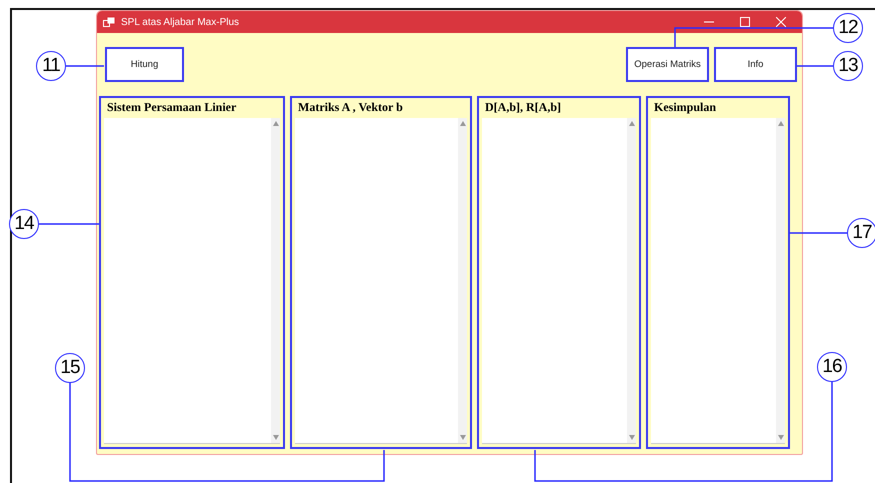  Describe the element at coordinates (781, 22) in the screenshot. I see `close-icon` at that location.